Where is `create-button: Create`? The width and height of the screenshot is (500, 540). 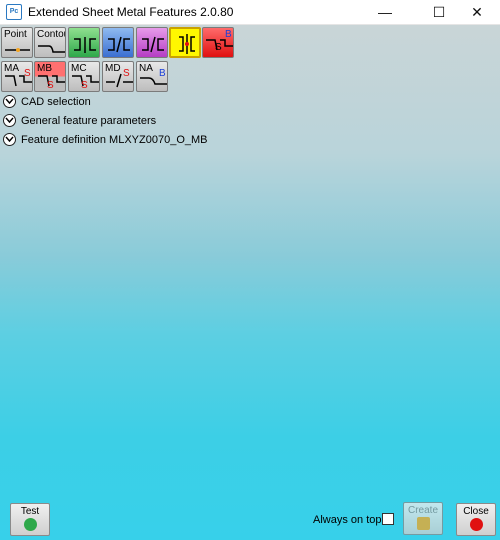
create-button: Create is located at coordinates (423, 518).